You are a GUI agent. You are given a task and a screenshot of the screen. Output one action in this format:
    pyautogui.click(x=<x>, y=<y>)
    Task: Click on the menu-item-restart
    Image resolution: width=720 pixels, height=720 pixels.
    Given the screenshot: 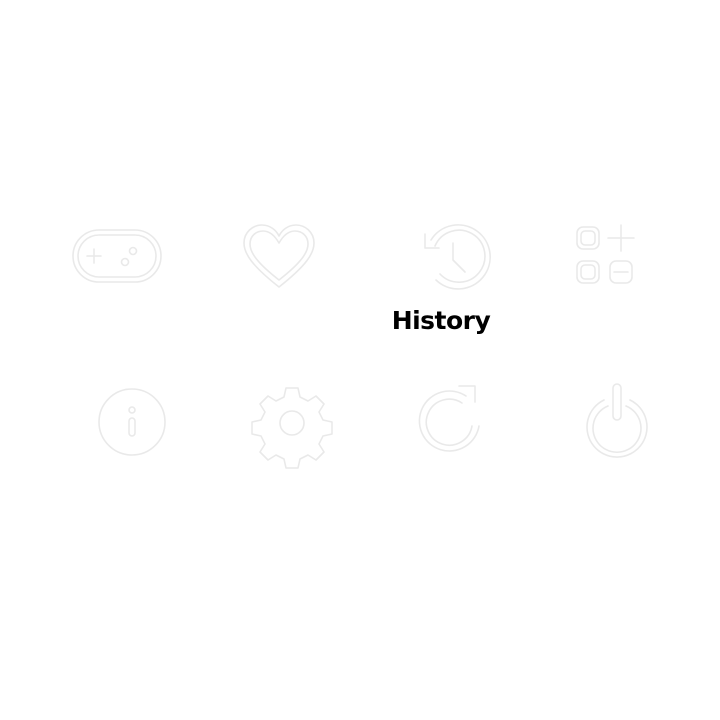 What is the action you would take?
    pyautogui.click(x=441, y=422)
    